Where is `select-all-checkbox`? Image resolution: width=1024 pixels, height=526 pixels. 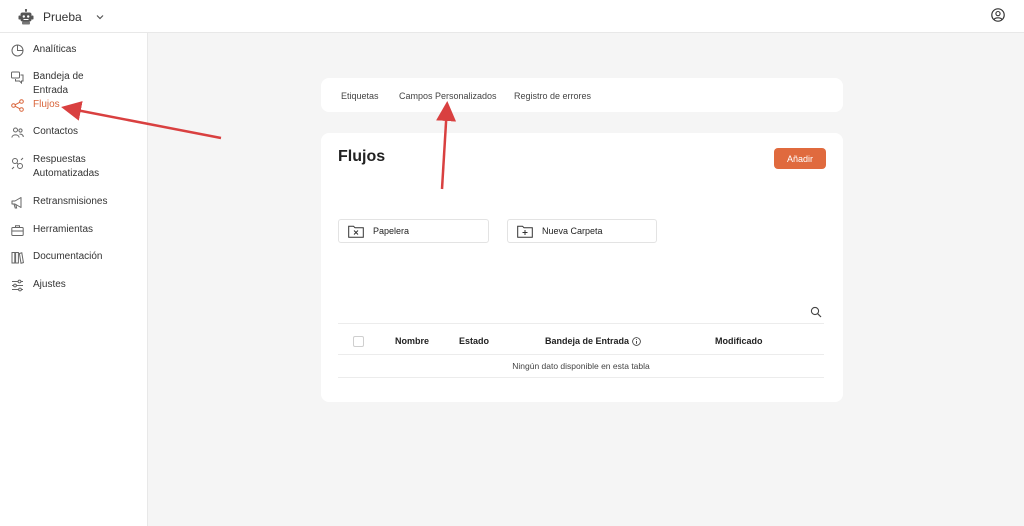 select-all-checkbox is located at coordinates (358, 341).